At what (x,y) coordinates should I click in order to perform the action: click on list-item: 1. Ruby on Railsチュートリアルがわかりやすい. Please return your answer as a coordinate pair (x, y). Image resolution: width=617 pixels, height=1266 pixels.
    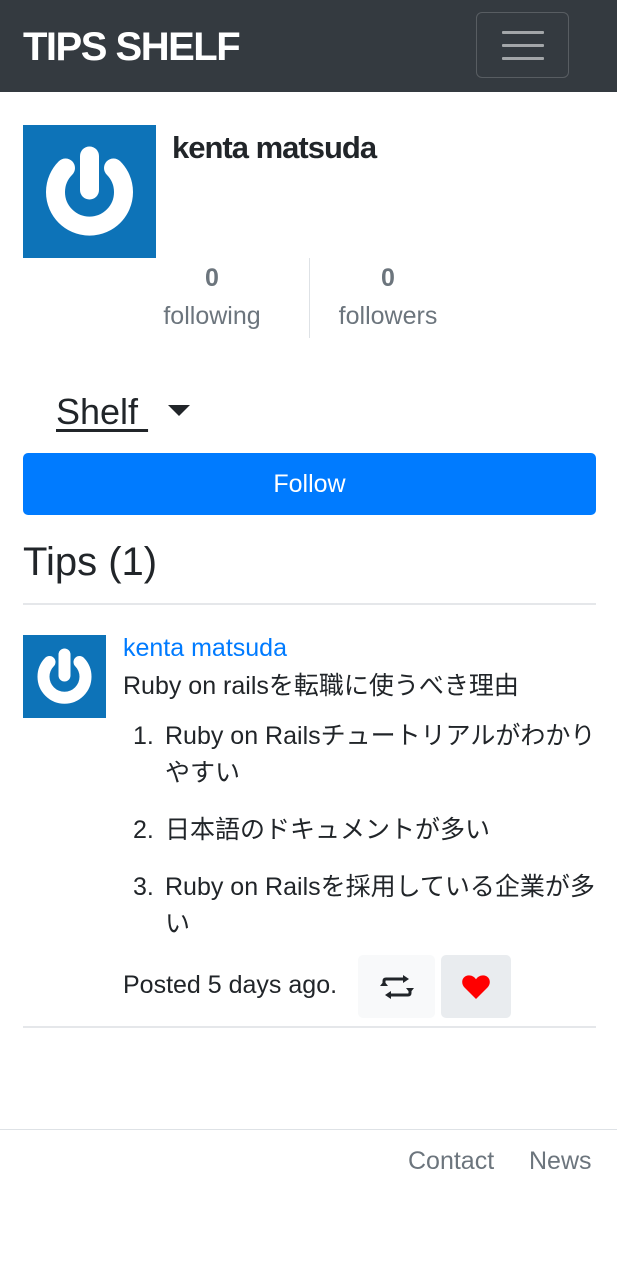
    Looking at the image, I should click on (368, 755).